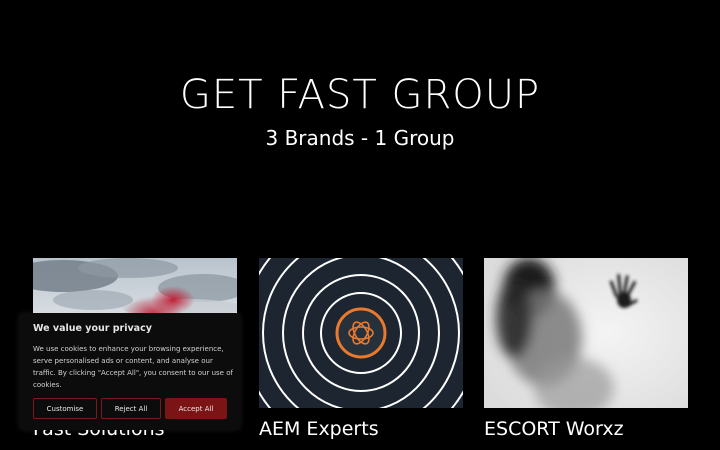 The height and width of the screenshot is (450, 720). What do you see at coordinates (196, 408) in the screenshot?
I see `accept-all-button: Accept All` at bounding box center [196, 408].